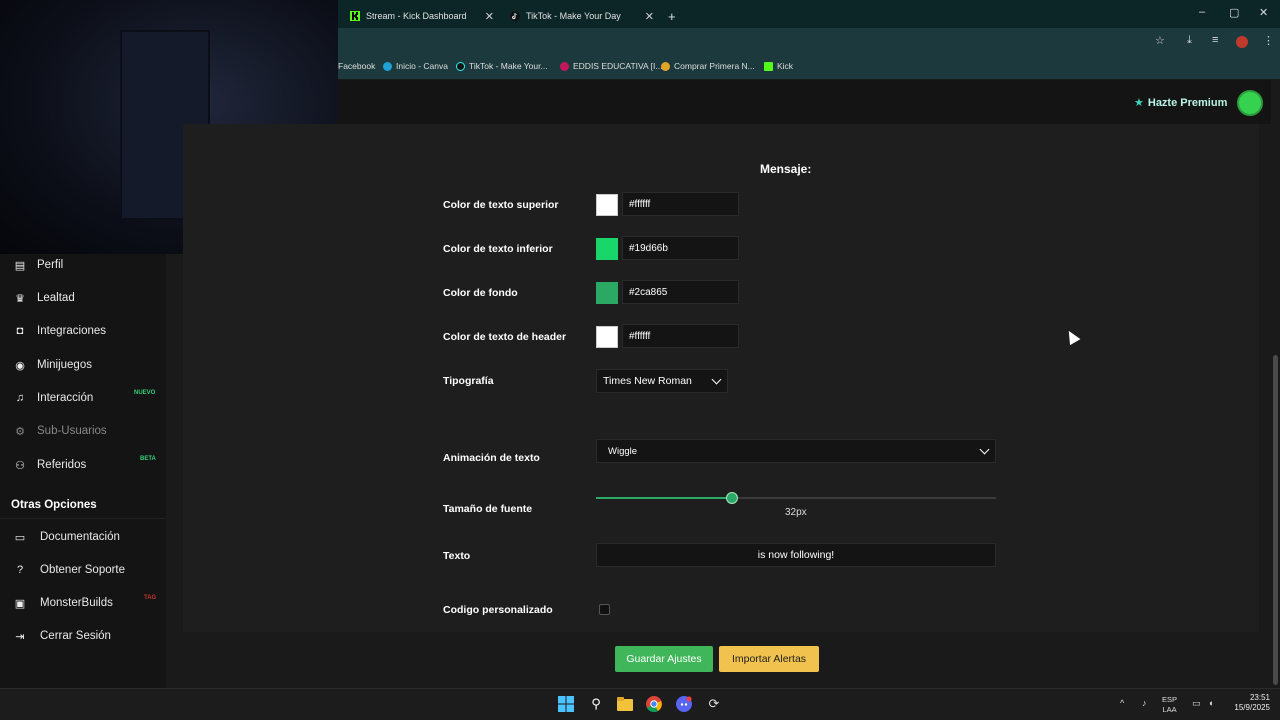 Image resolution: width=1280 pixels, height=720 pixels. Describe the element at coordinates (732, 498) in the screenshot. I see `font-size-slider-thumb` at that location.